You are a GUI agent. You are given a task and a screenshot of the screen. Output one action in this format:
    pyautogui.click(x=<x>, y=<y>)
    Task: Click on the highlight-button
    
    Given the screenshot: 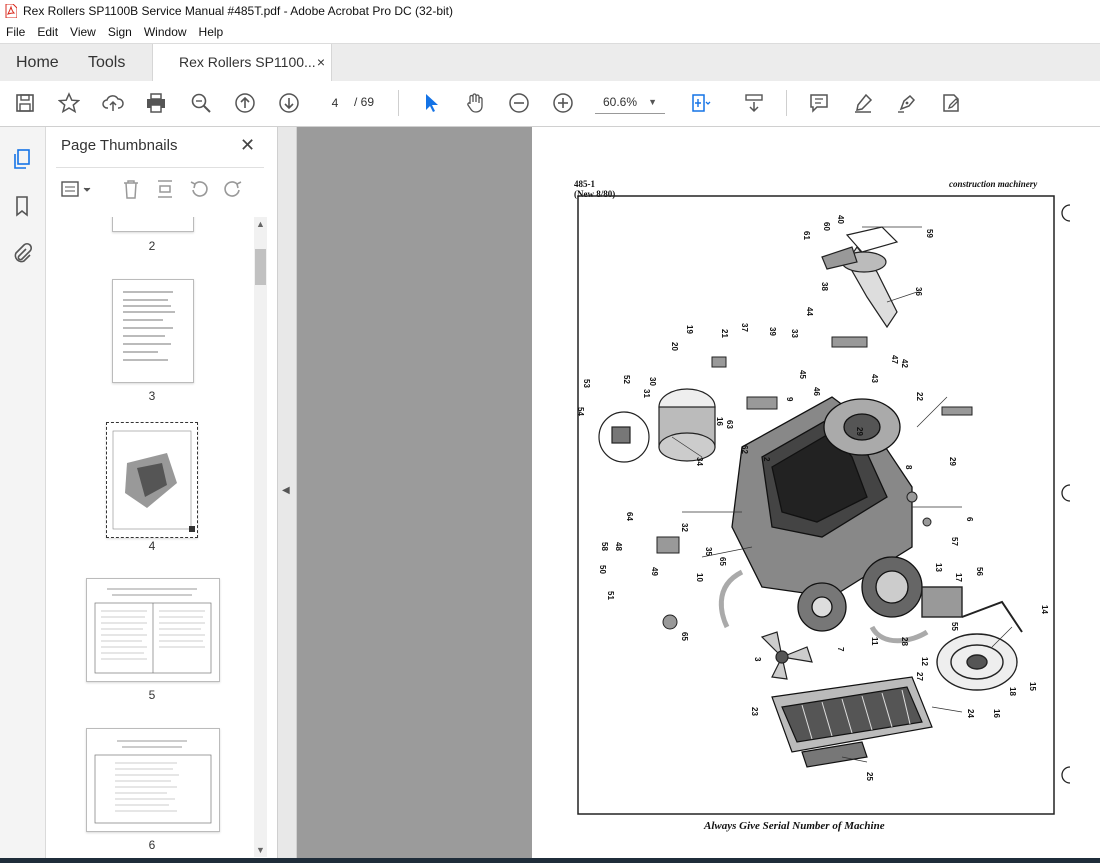 What is the action you would take?
    pyautogui.click(x=863, y=103)
    